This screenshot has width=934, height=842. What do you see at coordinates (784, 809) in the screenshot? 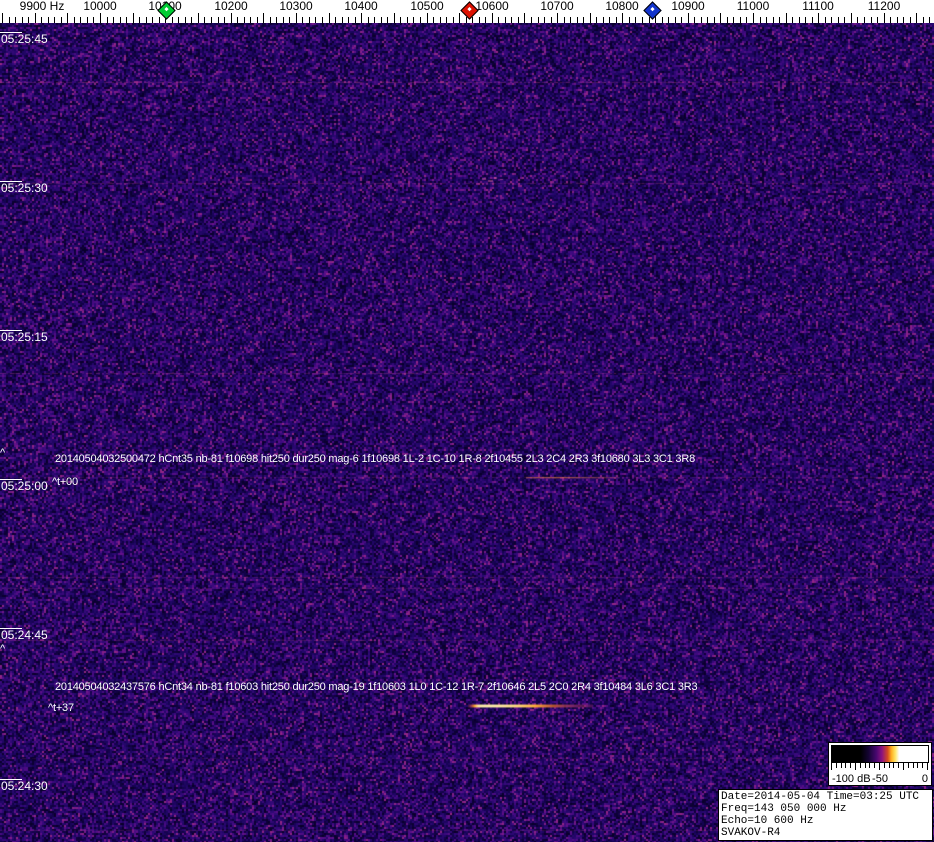
I see `info-frequency: Freq=143 050 000 Hz` at bounding box center [784, 809].